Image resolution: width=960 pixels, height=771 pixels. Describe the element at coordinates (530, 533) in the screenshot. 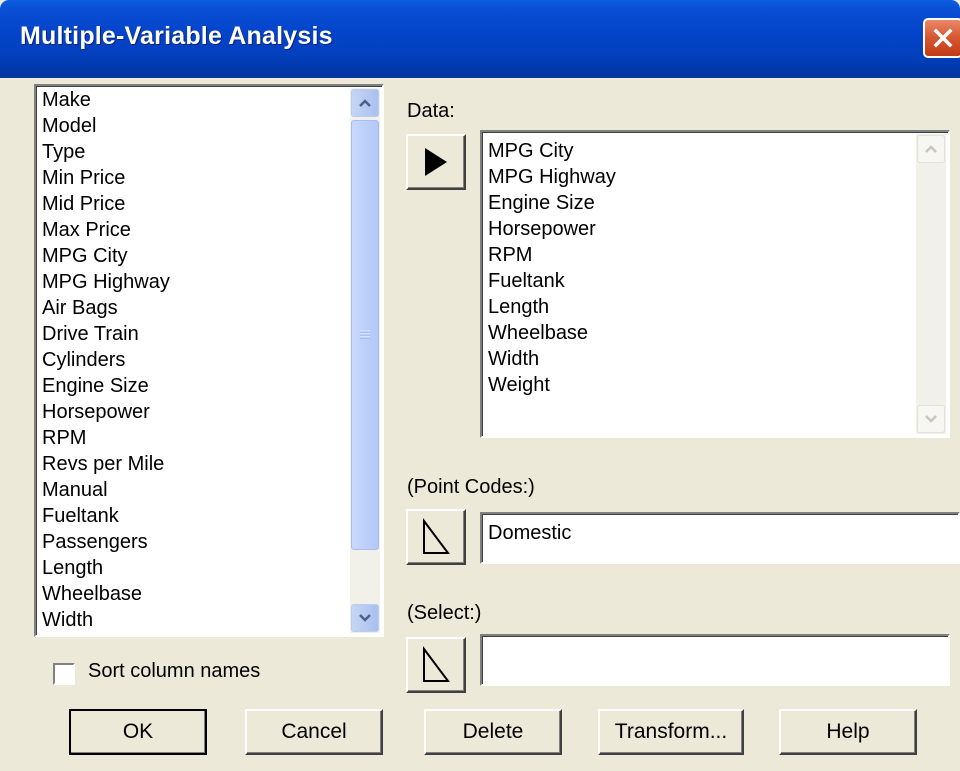

I see `point-codes-value: Domestic` at that location.